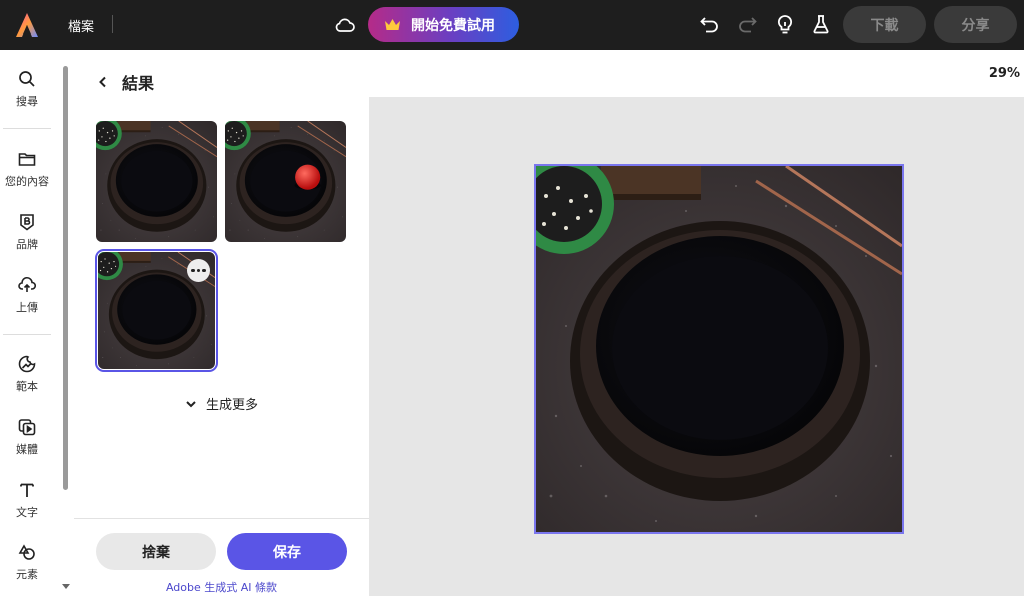 Image resolution: width=1024 pixels, height=596 pixels. What do you see at coordinates (27, 364) in the screenshot?
I see `template-icon` at bounding box center [27, 364].